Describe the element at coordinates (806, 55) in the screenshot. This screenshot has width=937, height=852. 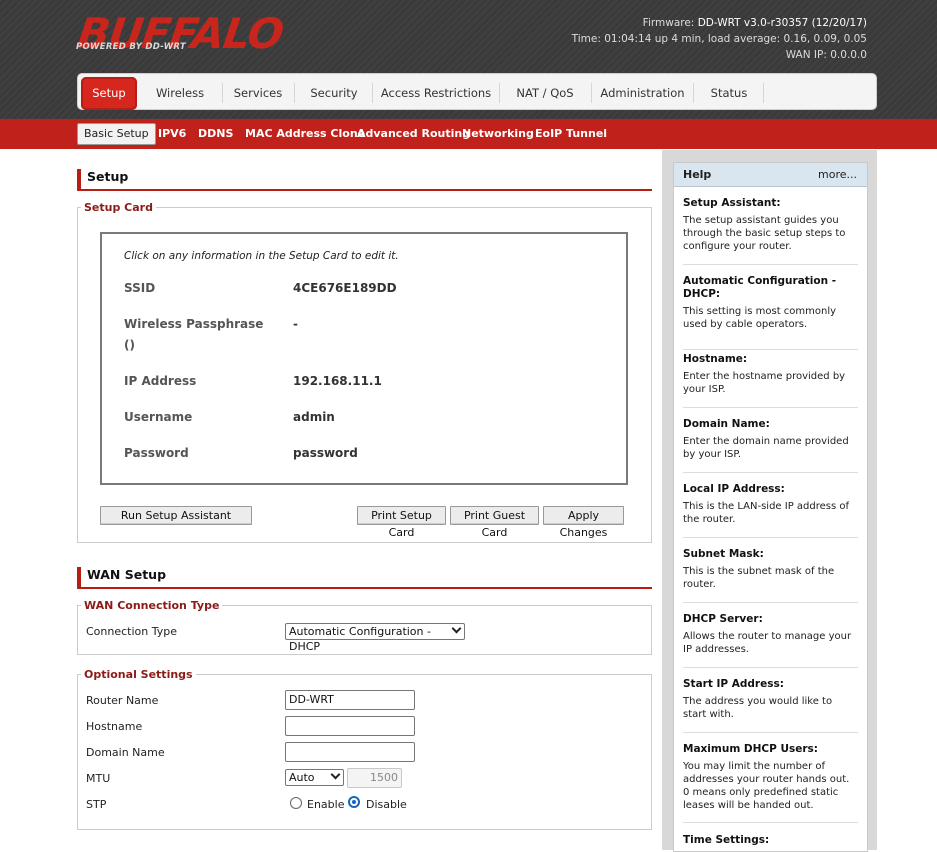
I see `wanip-label: WAN IP:` at that location.